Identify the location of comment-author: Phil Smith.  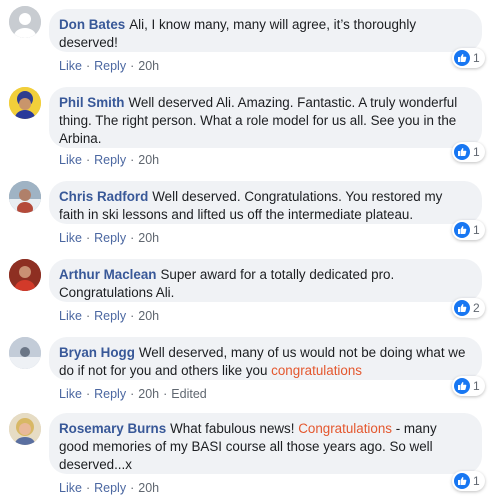
(91, 102).